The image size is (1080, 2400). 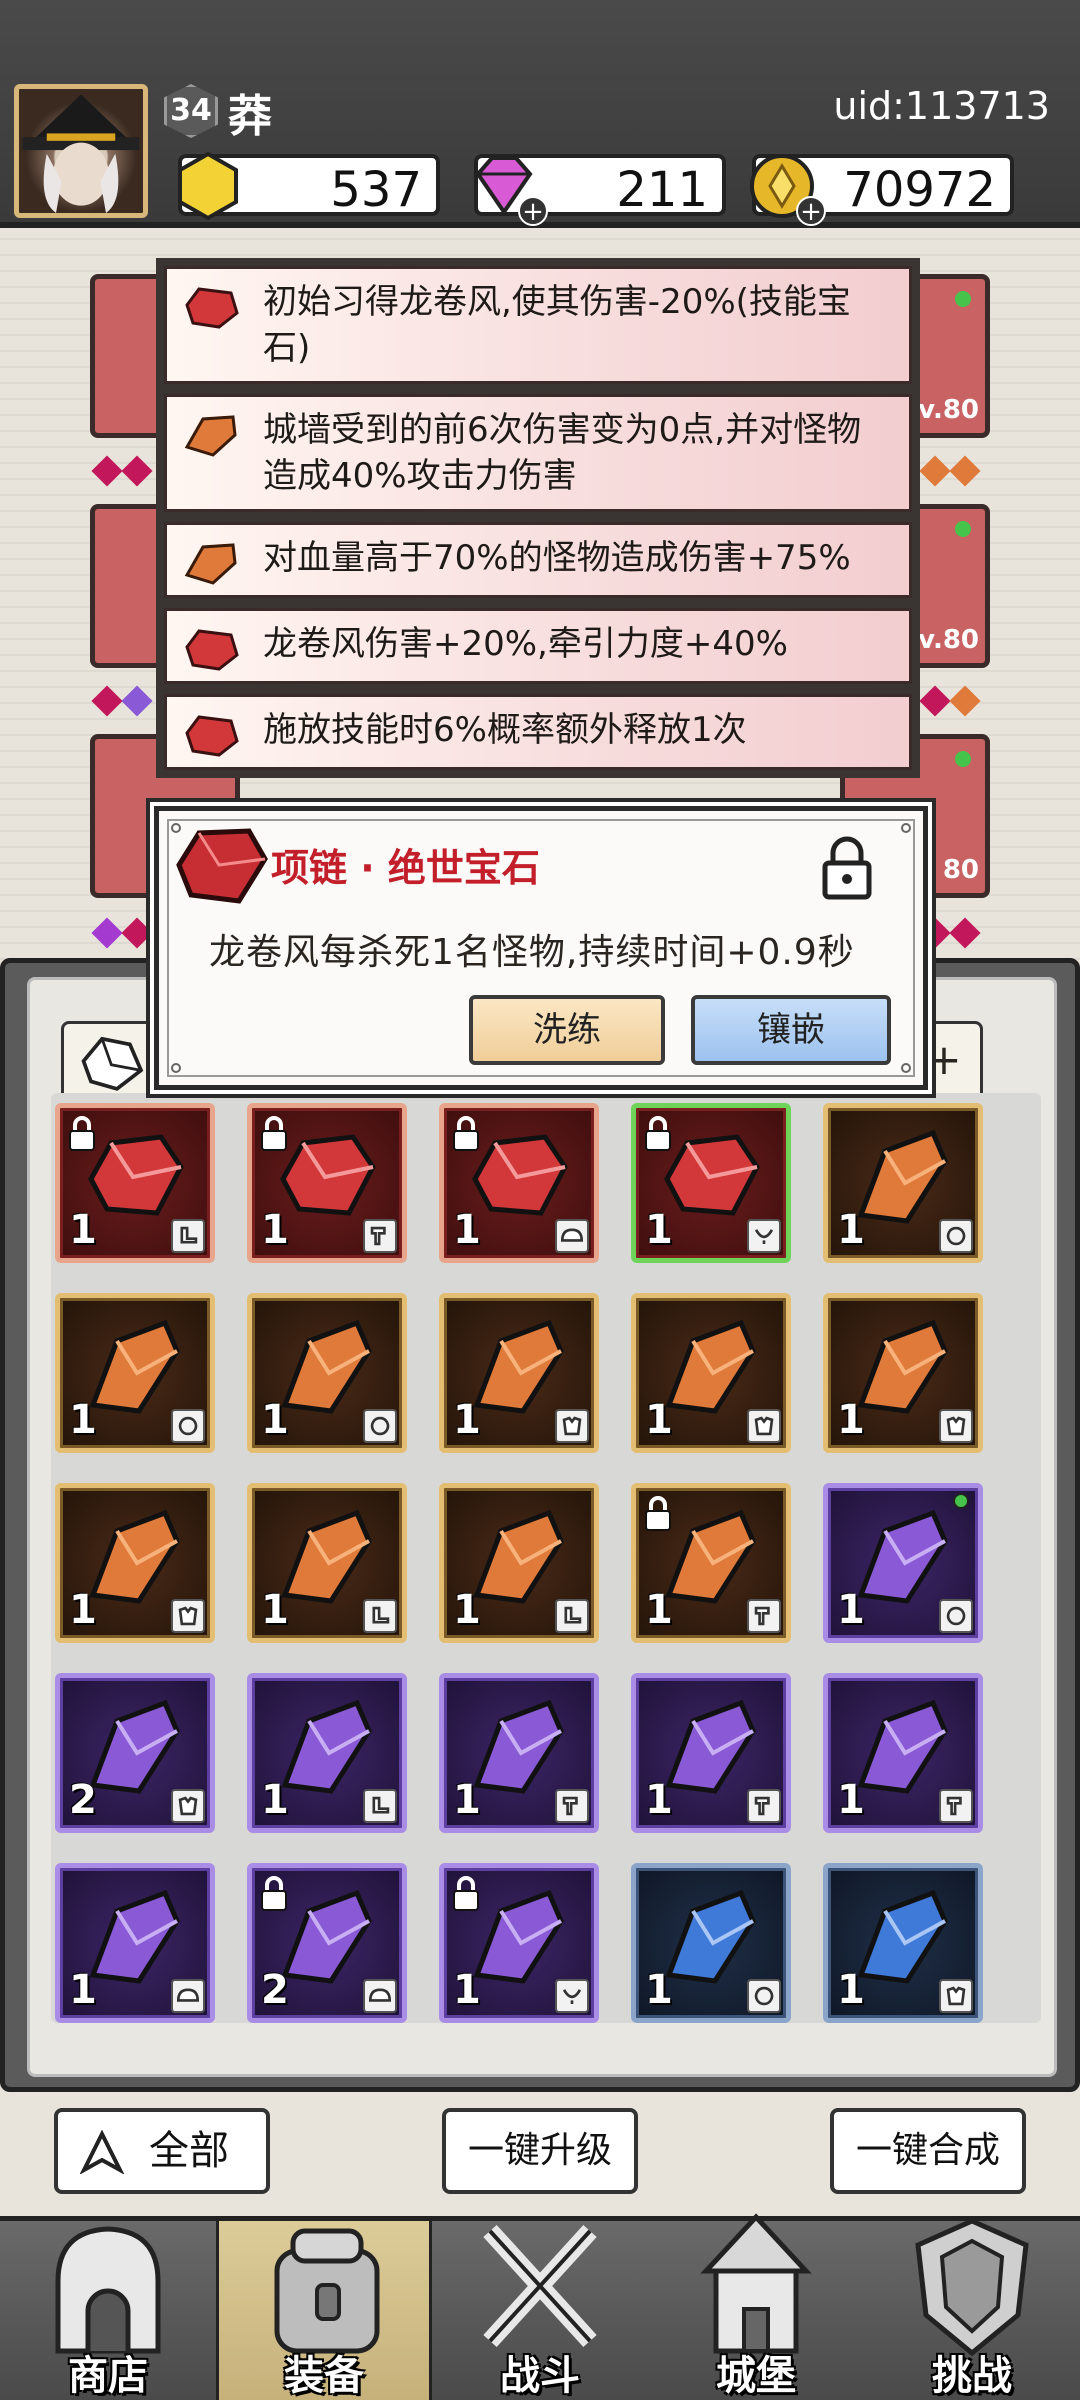 What do you see at coordinates (210, 436) in the screenshot?
I see `orange-gem-icon` at bounding box center [210, 436].